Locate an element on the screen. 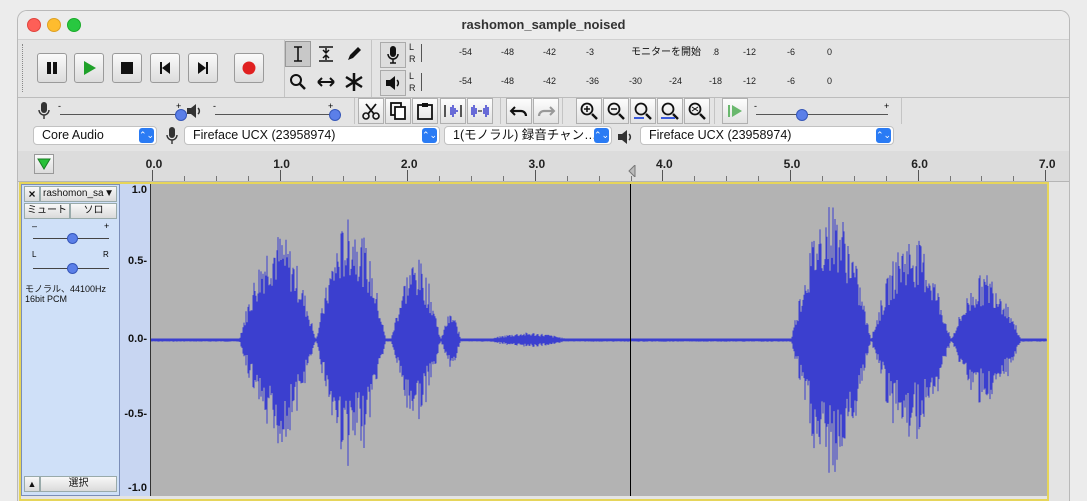 The image size is (1087, 501). draw-tool is located at coordinates (354, 54).